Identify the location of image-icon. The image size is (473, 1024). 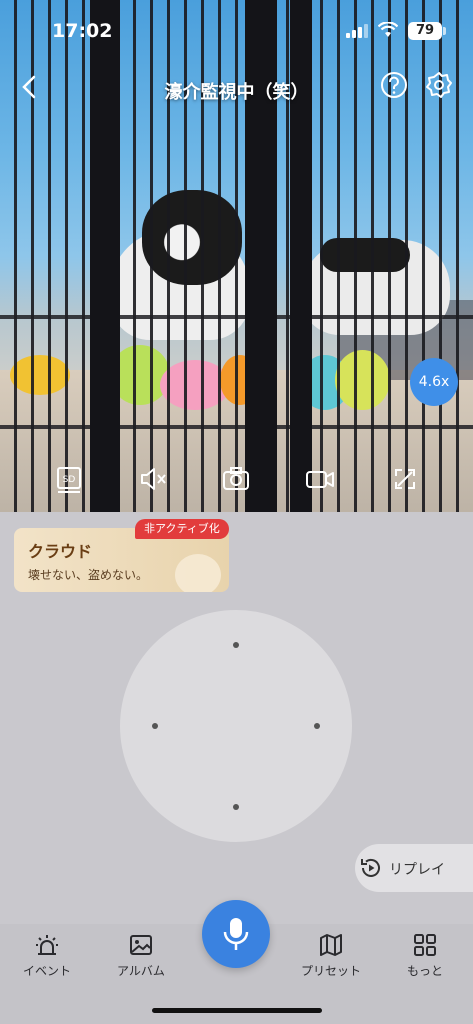
(141, 945).